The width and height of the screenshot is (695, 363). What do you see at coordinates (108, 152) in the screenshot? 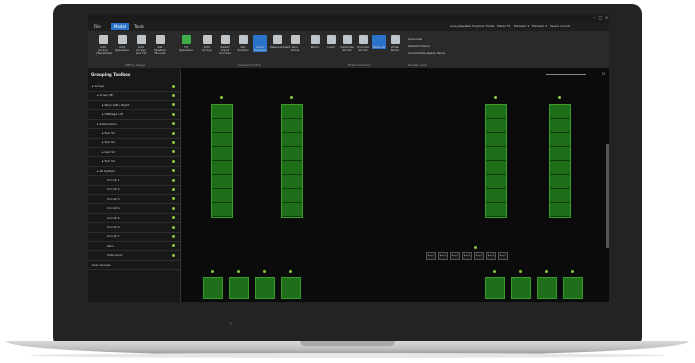
I see `tree-item: ▸ Sub S3` at bounding box center [108, 152].